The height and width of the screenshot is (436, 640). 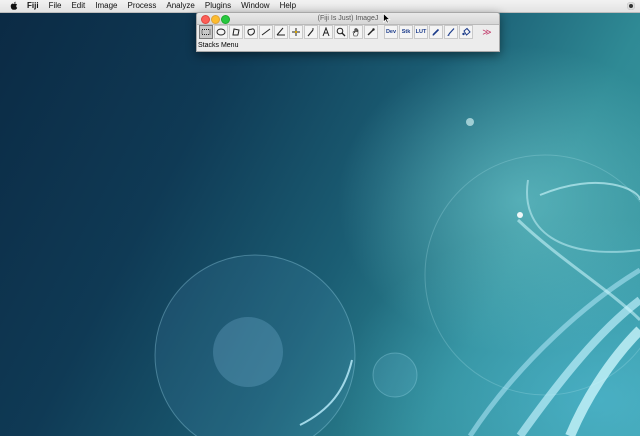 I want to click on magnifier-tool, so click(x=341, y=32).